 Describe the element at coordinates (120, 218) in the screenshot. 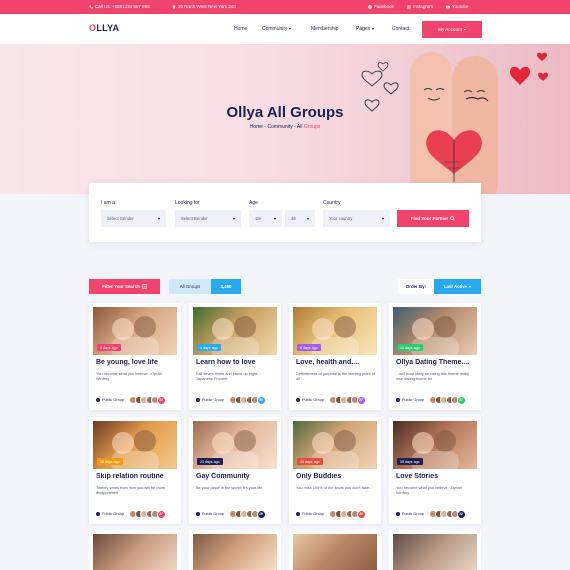

I see `iam-value: Select Gender` at that location.